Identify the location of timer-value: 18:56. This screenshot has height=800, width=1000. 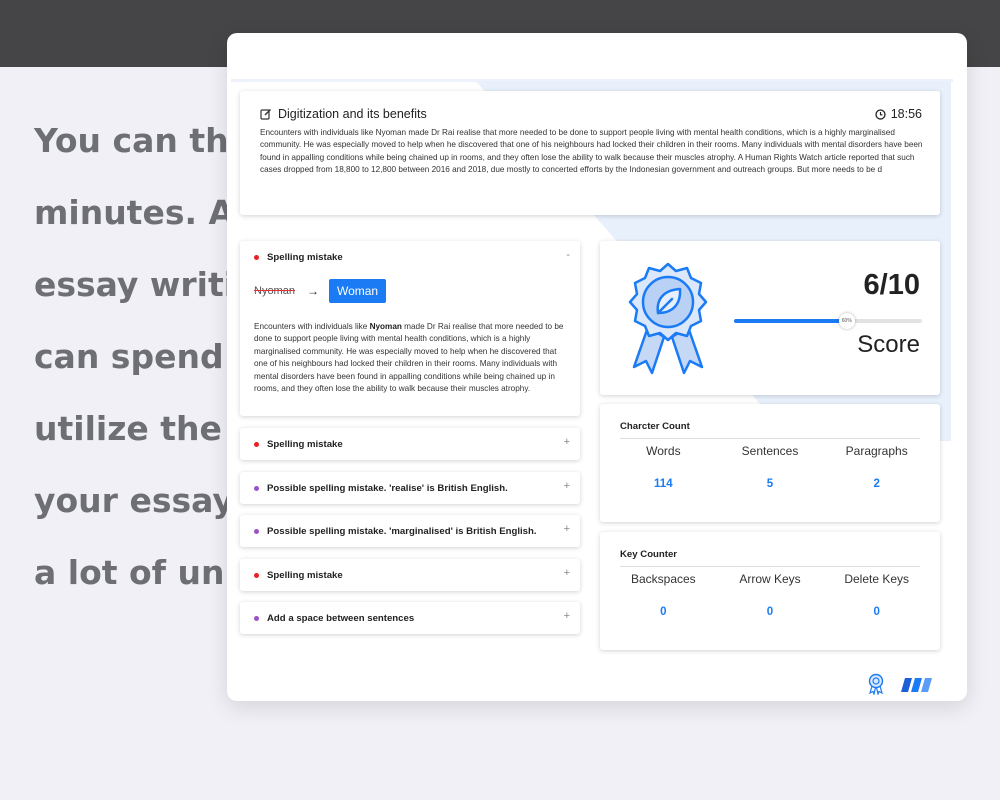
(906, 114).